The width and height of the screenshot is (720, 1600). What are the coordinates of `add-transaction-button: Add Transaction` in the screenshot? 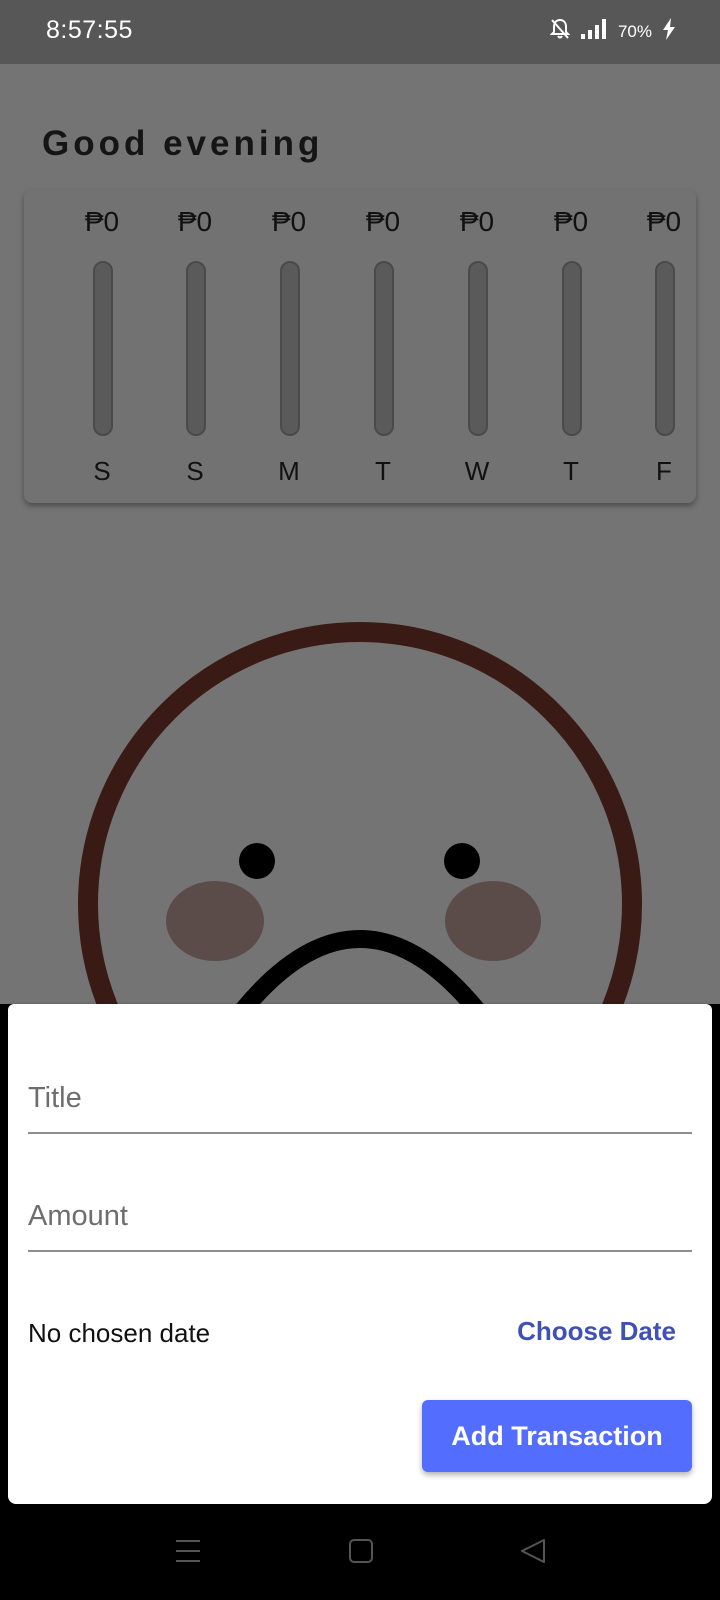 It's located at (557, 1436).